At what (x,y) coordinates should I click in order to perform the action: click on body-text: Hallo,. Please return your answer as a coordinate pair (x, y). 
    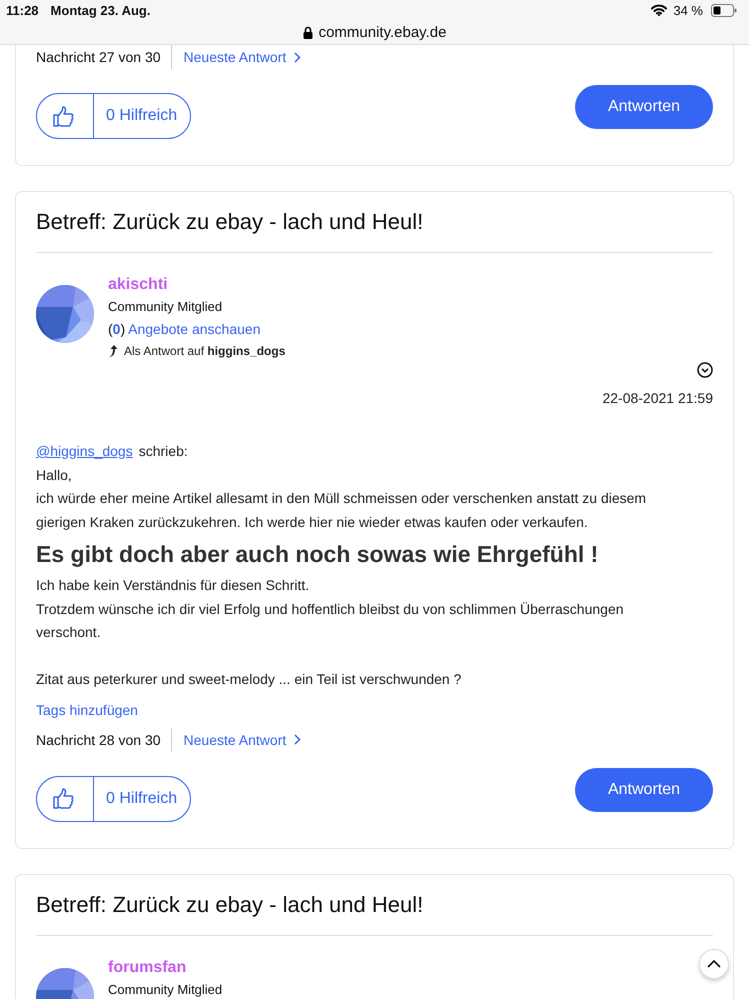
    Looking at the image, I should click on (54, 475).